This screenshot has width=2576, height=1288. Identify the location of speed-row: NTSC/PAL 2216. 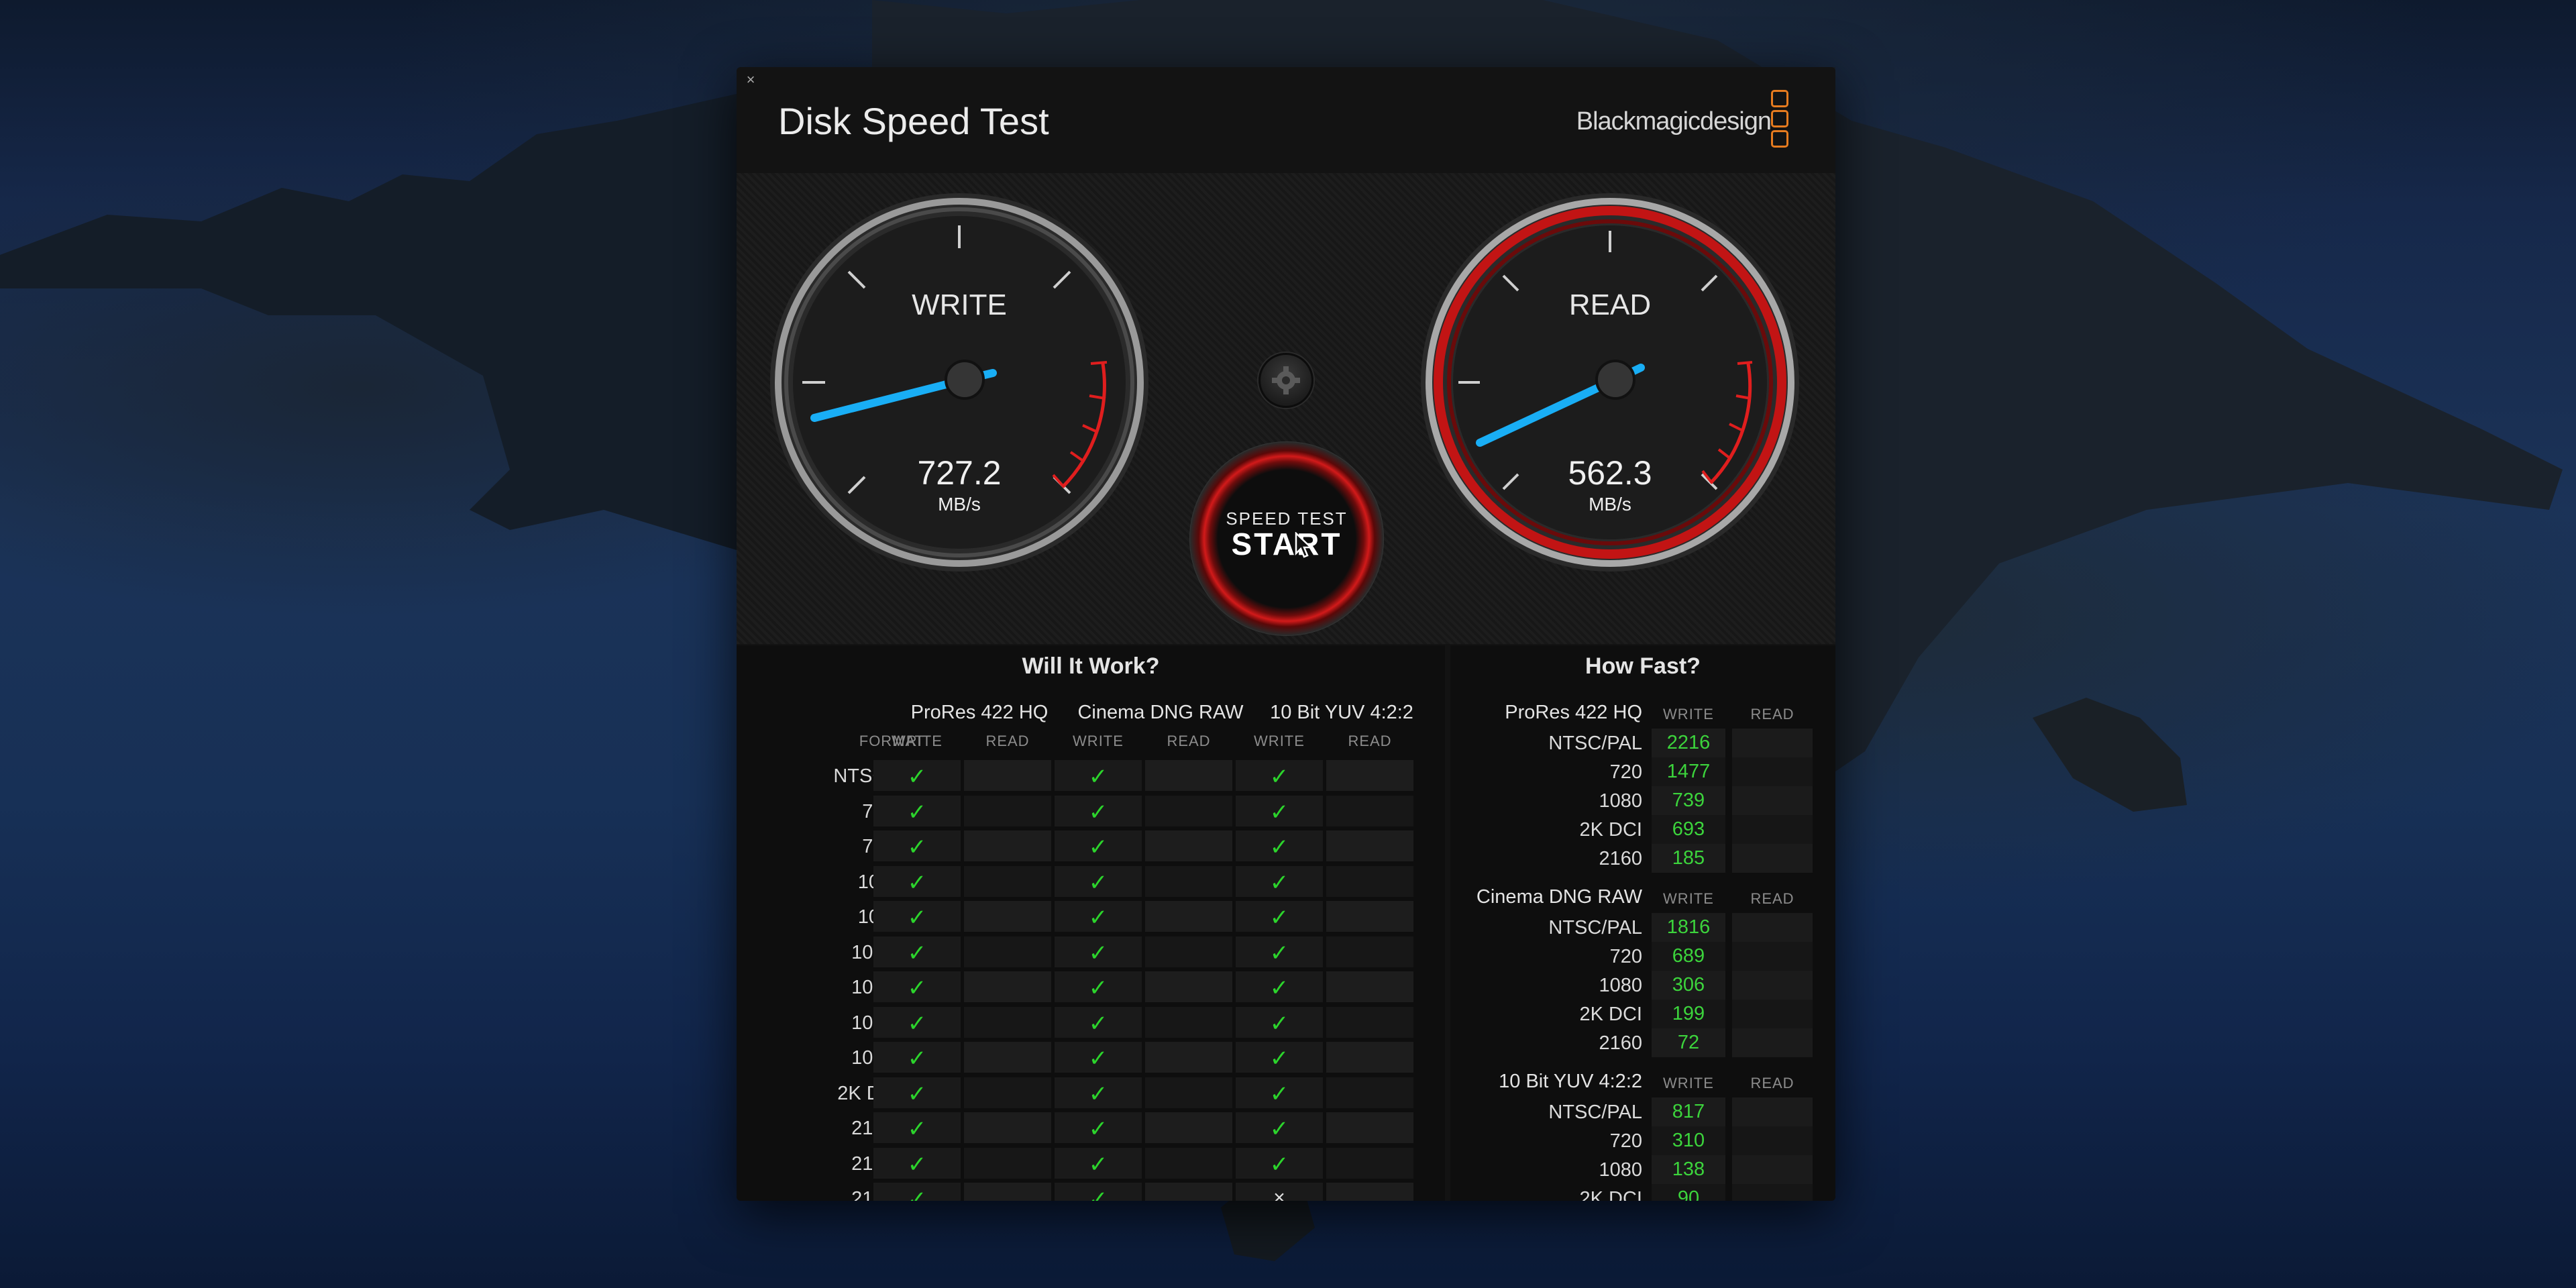
(1642, 743).